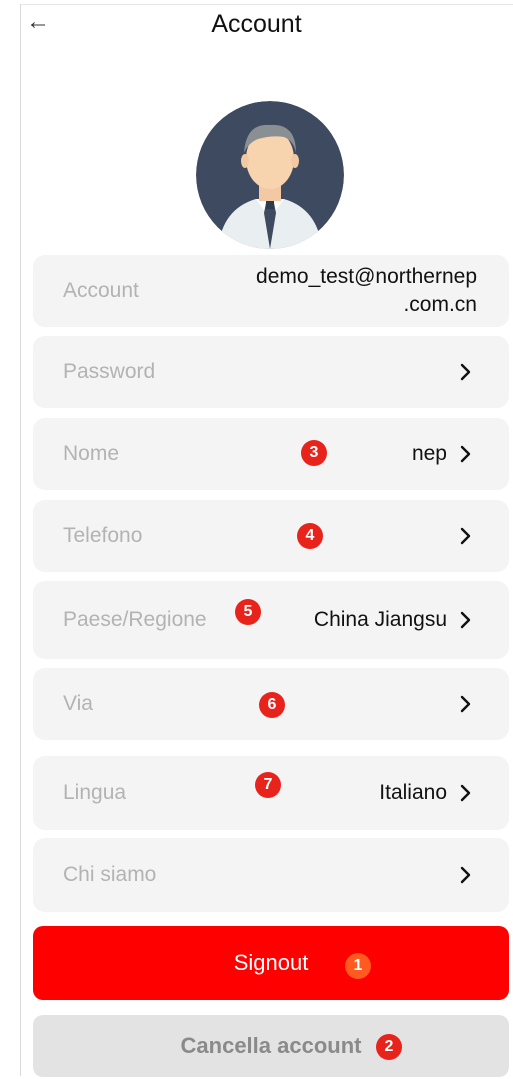 This screenshot has width=513, height=1079. Describe the element at coordinates (358, 966) in the screenshot. I see `annotation-badge-1: 1` at that location.